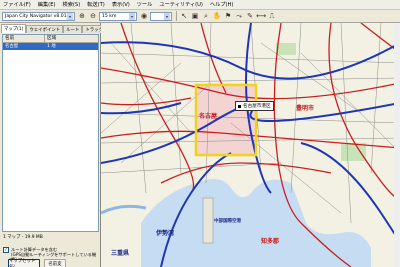 The width and height of the screenshot is (400, 267). I want to click on map-label-nagoya: 名古屋, so click(208, 116).